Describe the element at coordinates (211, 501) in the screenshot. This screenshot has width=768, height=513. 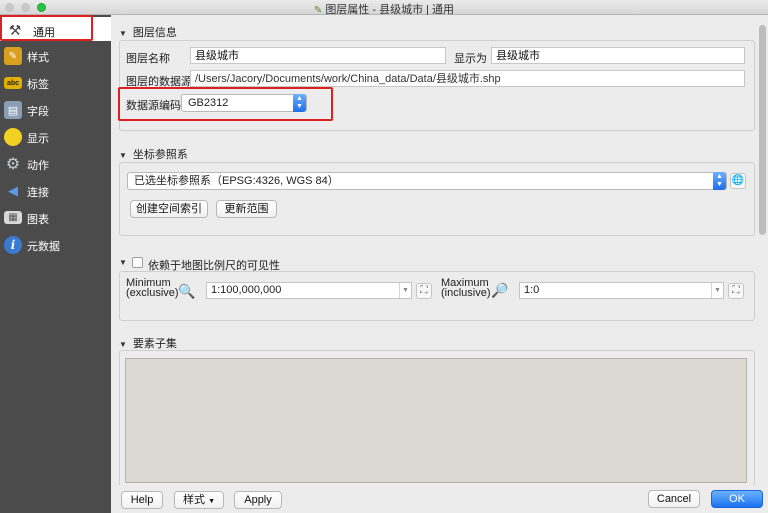
I see `dropdown-caret-icon: ▼` at that location.